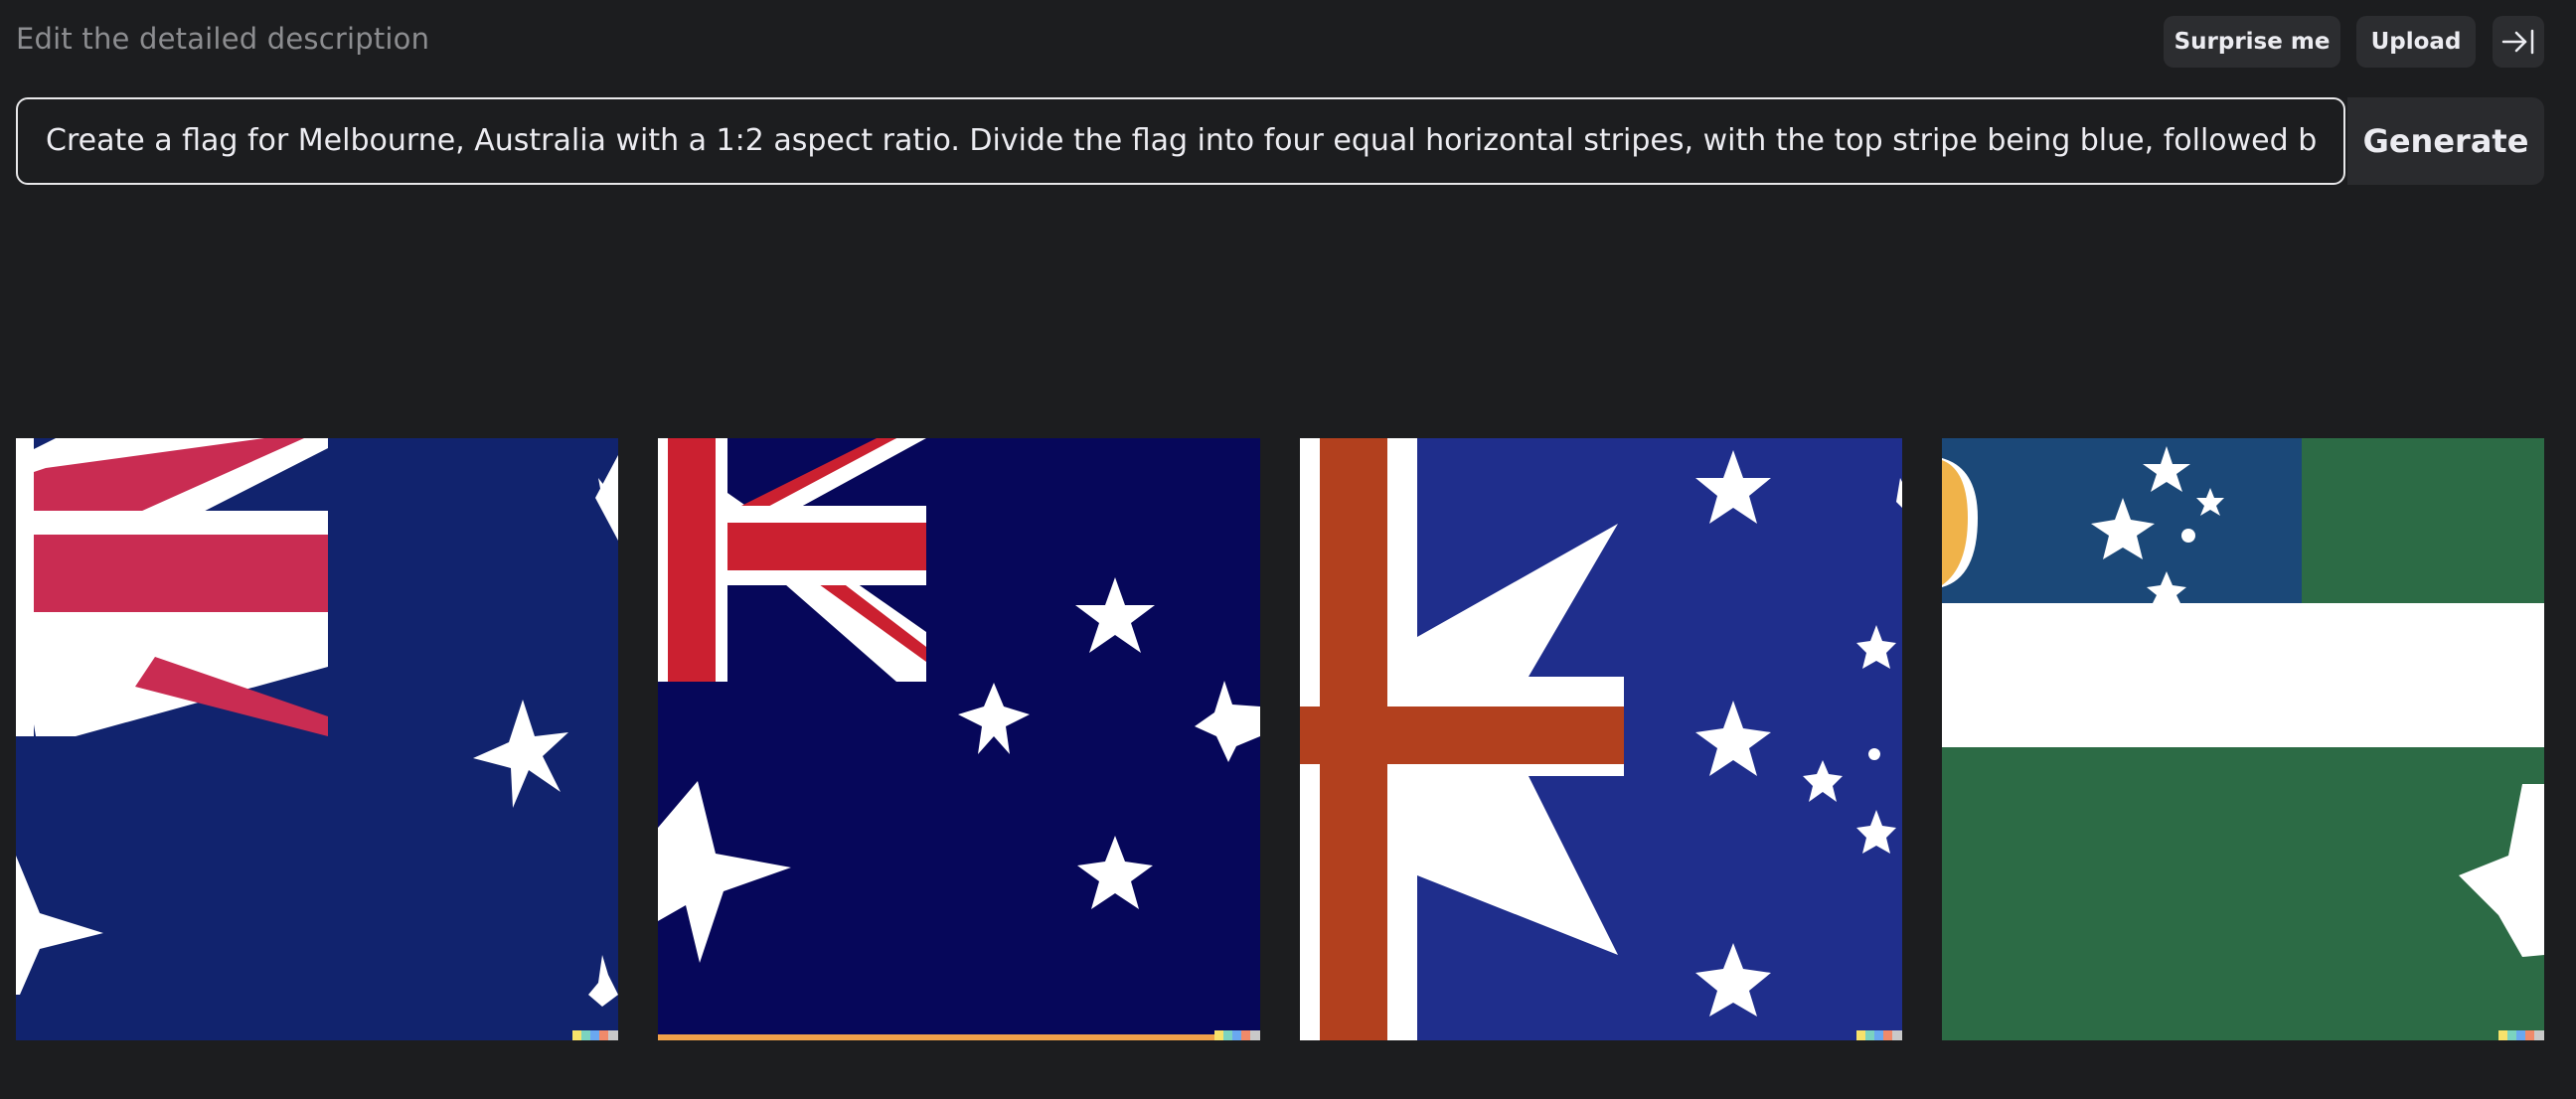 Image resolution: width=2576 pixels, height=1099 pixels. I want to click on collapse-sidebar-button, so click(2518, 42).